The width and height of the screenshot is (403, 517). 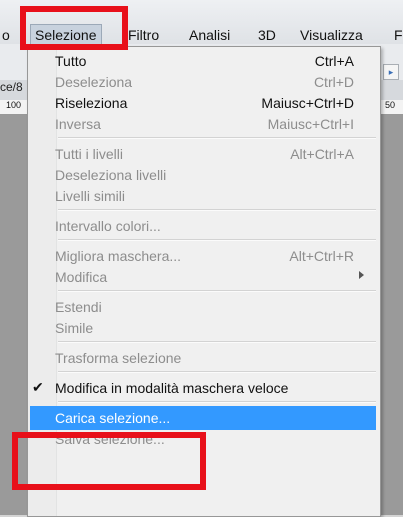 What do you see at coordinates (11, 87) in the screenshot?
I see `document-tab-label: ce/8` at bounding box center [11, 87].